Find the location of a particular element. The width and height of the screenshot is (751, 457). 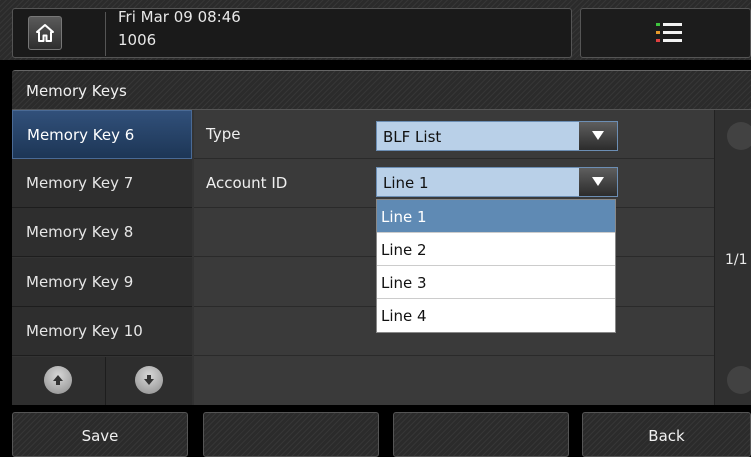

page-down-button is located at coordinates (739, 380).